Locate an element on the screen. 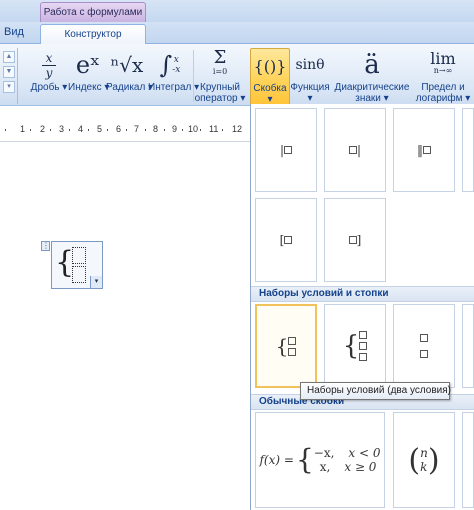 The image size is (474, 510). large-operator-button: Σ i=0 Крупный оператор ▾ is located at coordinates (220, 77).